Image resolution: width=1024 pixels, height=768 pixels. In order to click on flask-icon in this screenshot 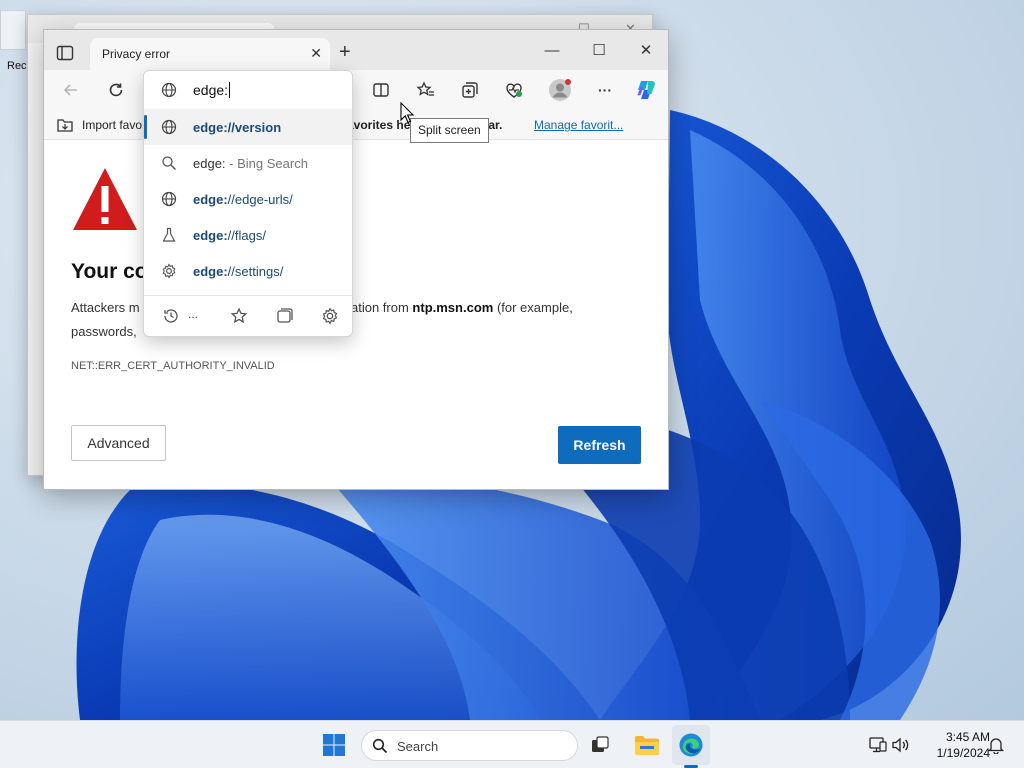, I will do `click(169, 235)`.